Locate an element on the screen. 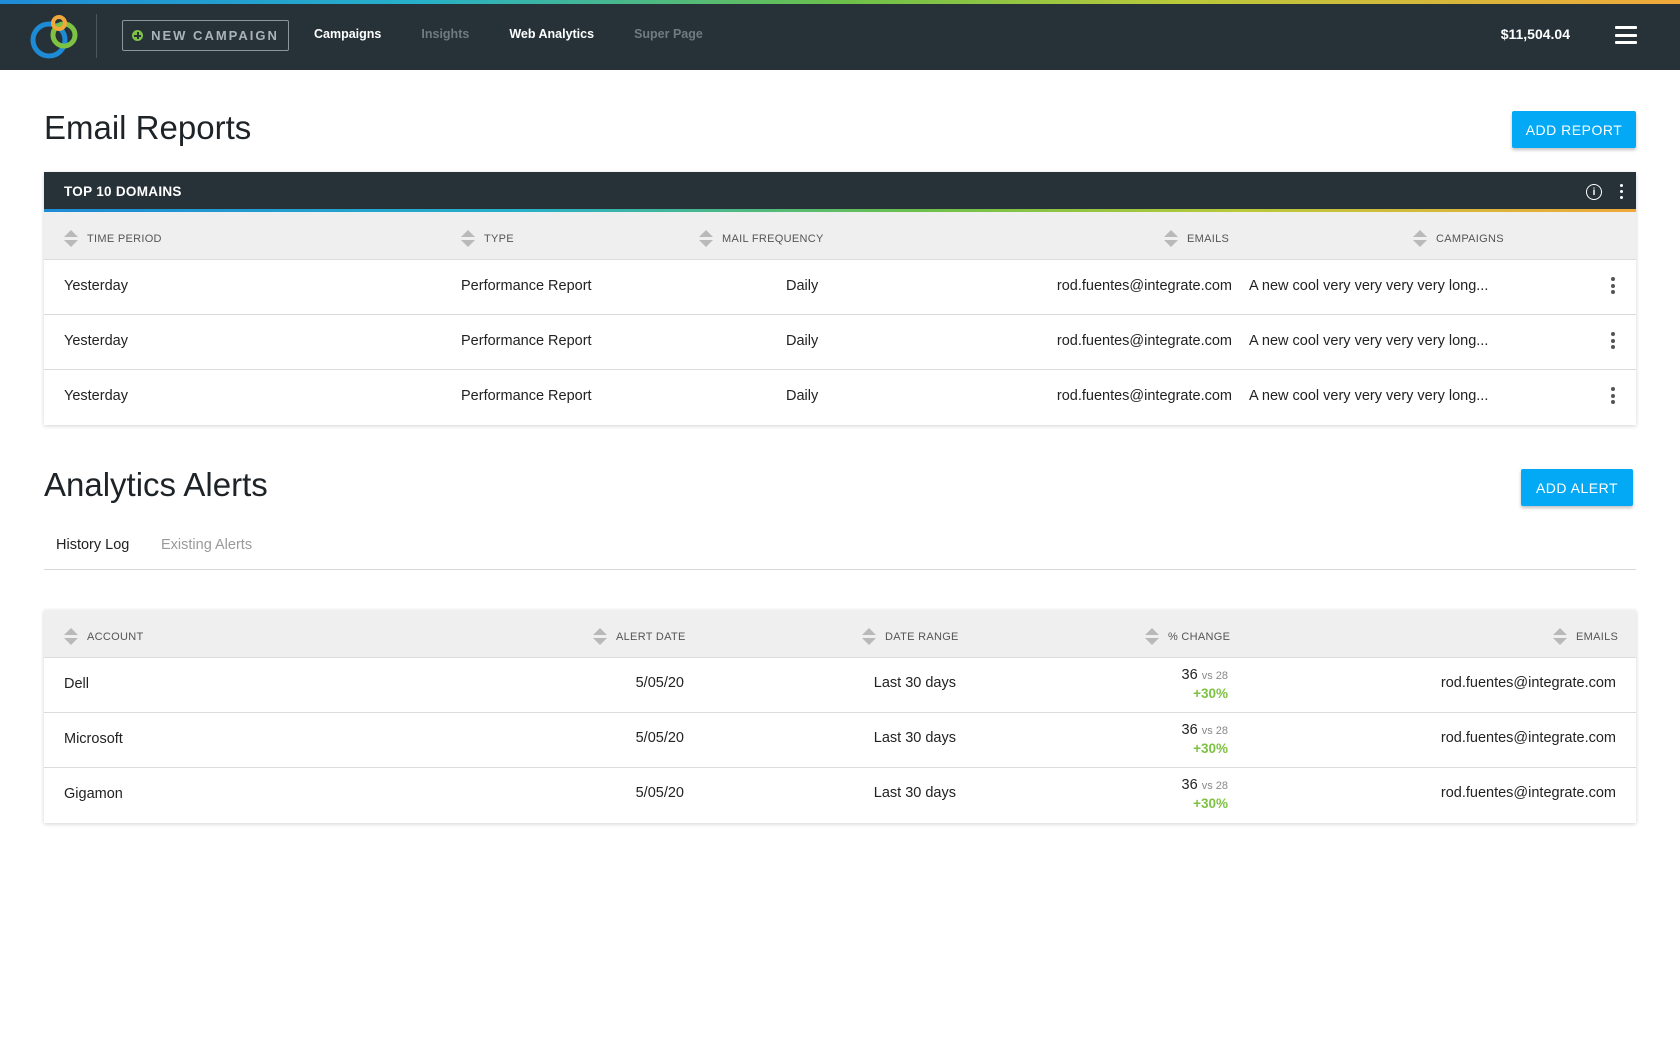  nav-divider is located at coordinates (96, 36).